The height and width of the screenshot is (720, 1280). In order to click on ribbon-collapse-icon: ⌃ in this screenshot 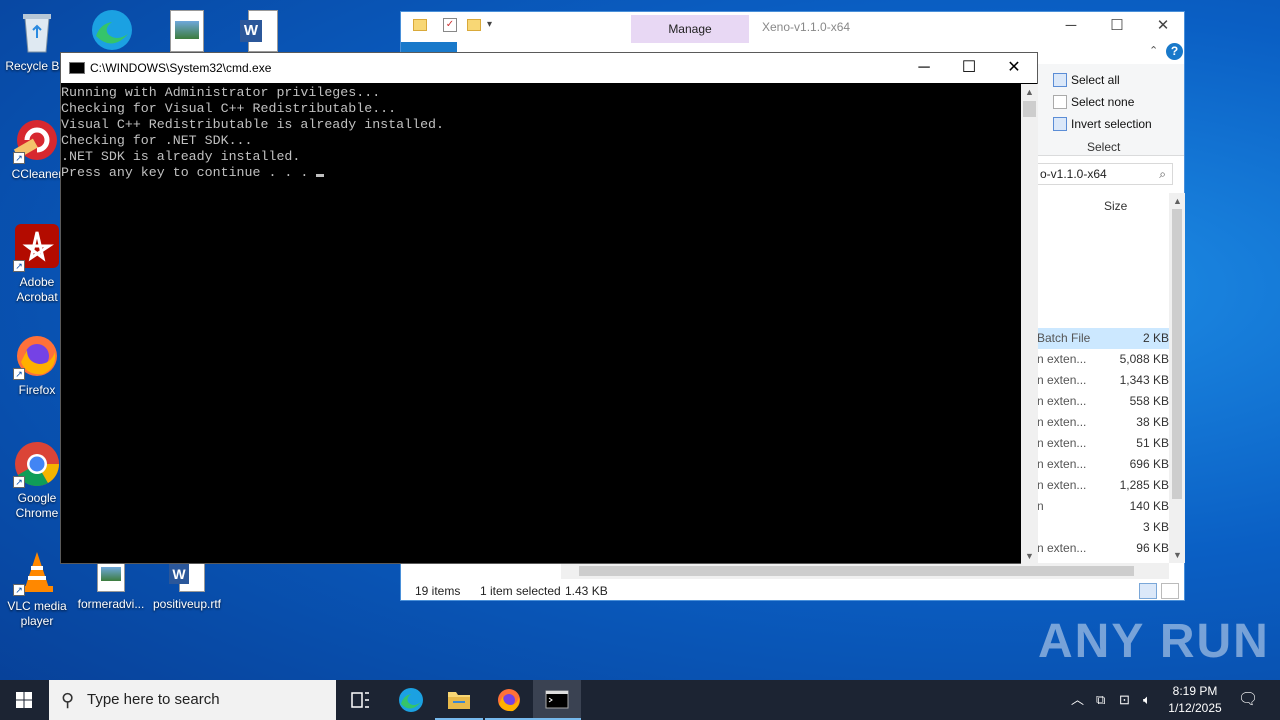, I will do `click(1153, 50)`.